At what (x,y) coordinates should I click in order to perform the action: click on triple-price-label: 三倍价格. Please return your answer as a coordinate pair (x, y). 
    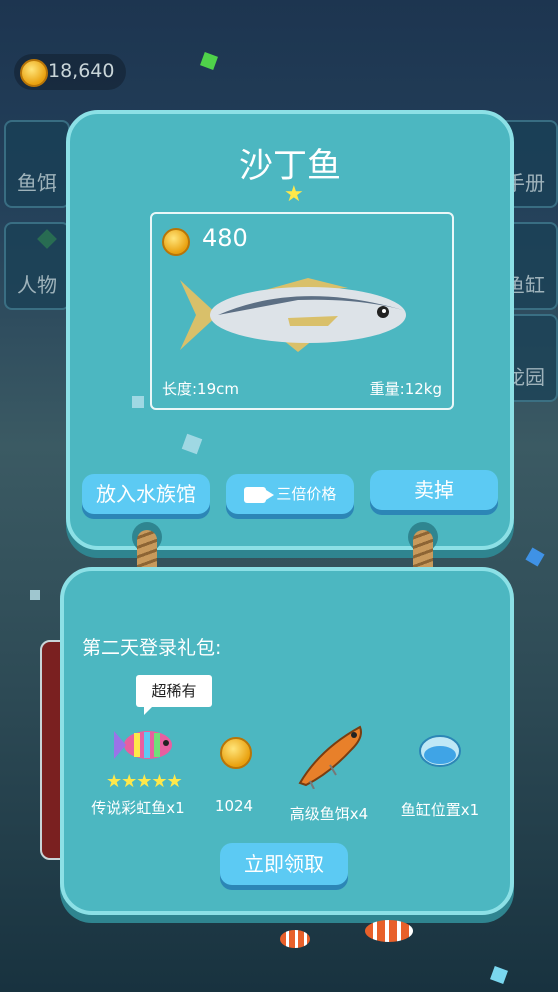
    Looking at the image, I should click on (306, 494).